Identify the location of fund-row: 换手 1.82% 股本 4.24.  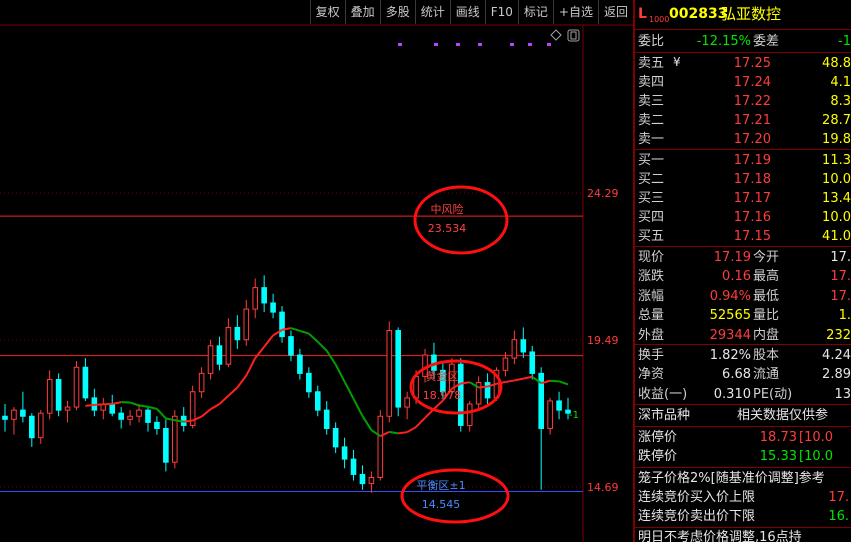
(743, 355).